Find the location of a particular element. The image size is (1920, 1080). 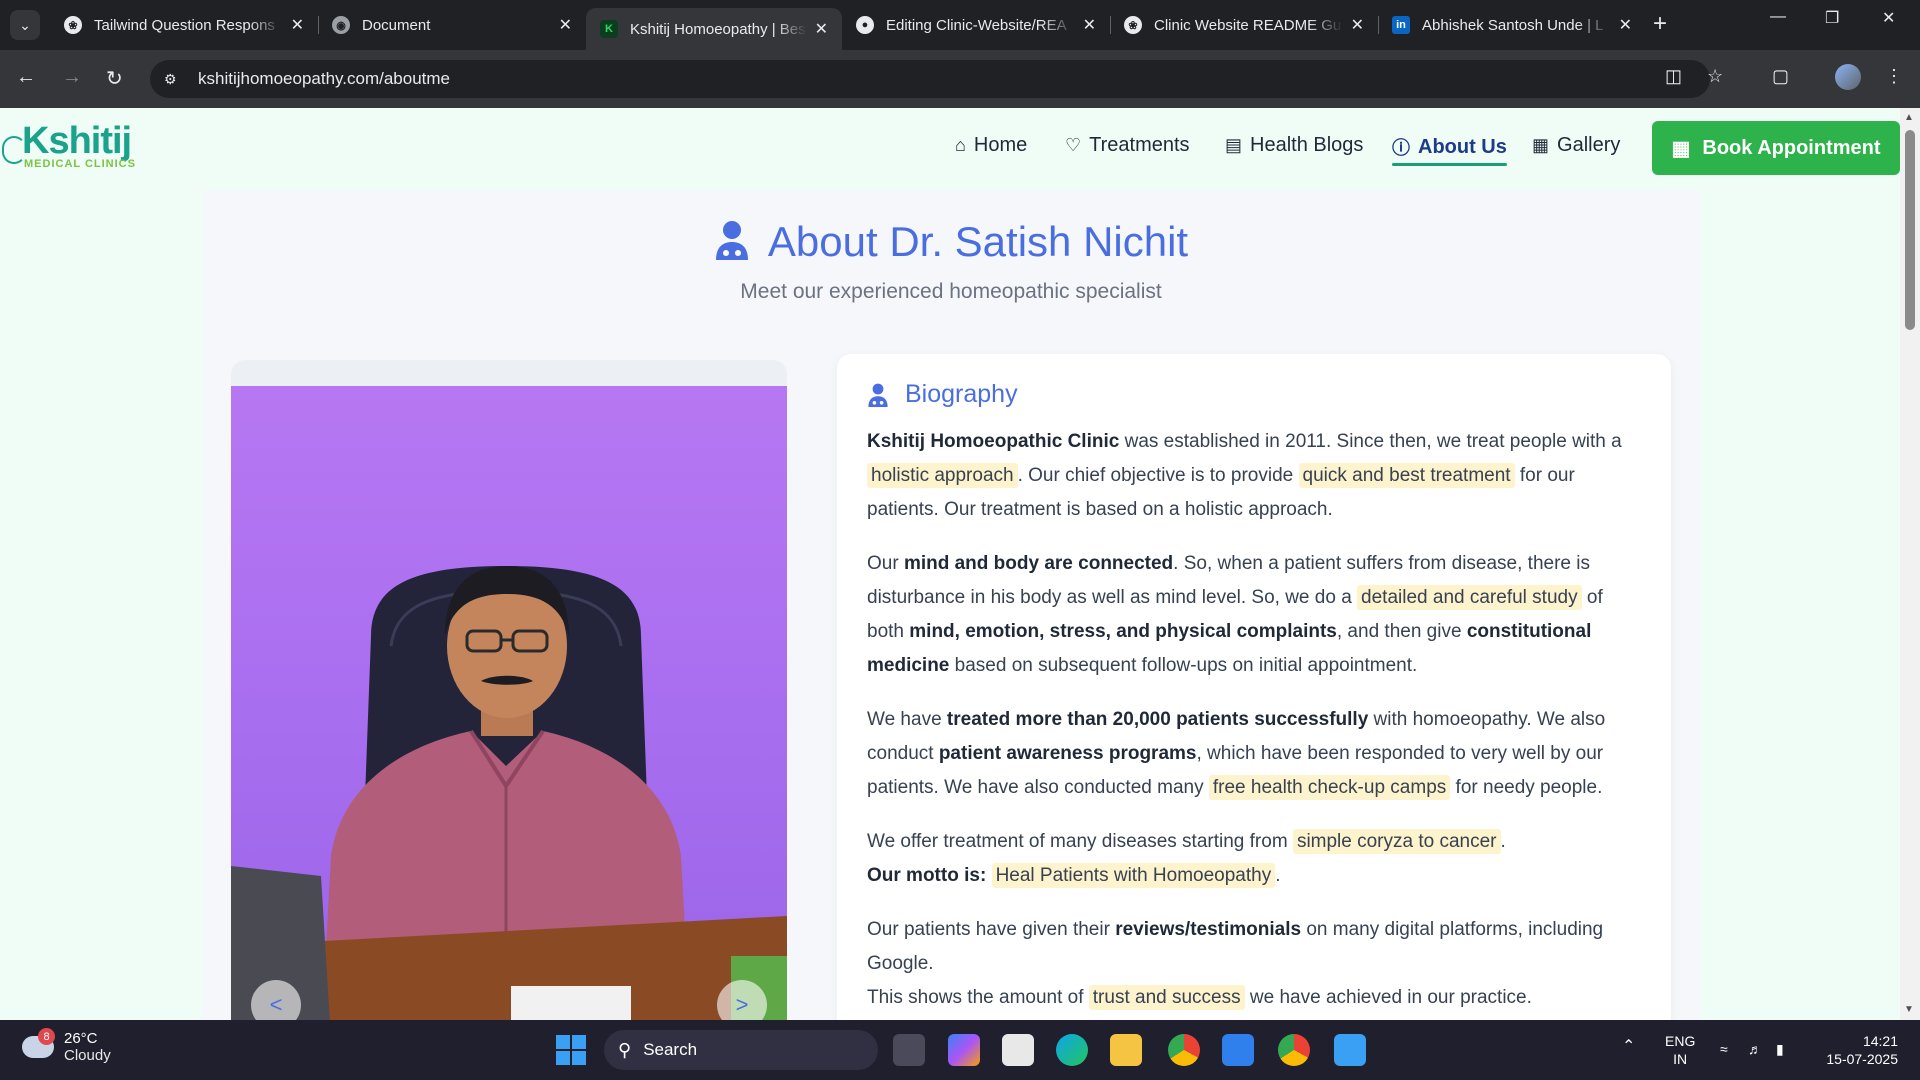

back-icon: ← is located at coordinates (26, 77).